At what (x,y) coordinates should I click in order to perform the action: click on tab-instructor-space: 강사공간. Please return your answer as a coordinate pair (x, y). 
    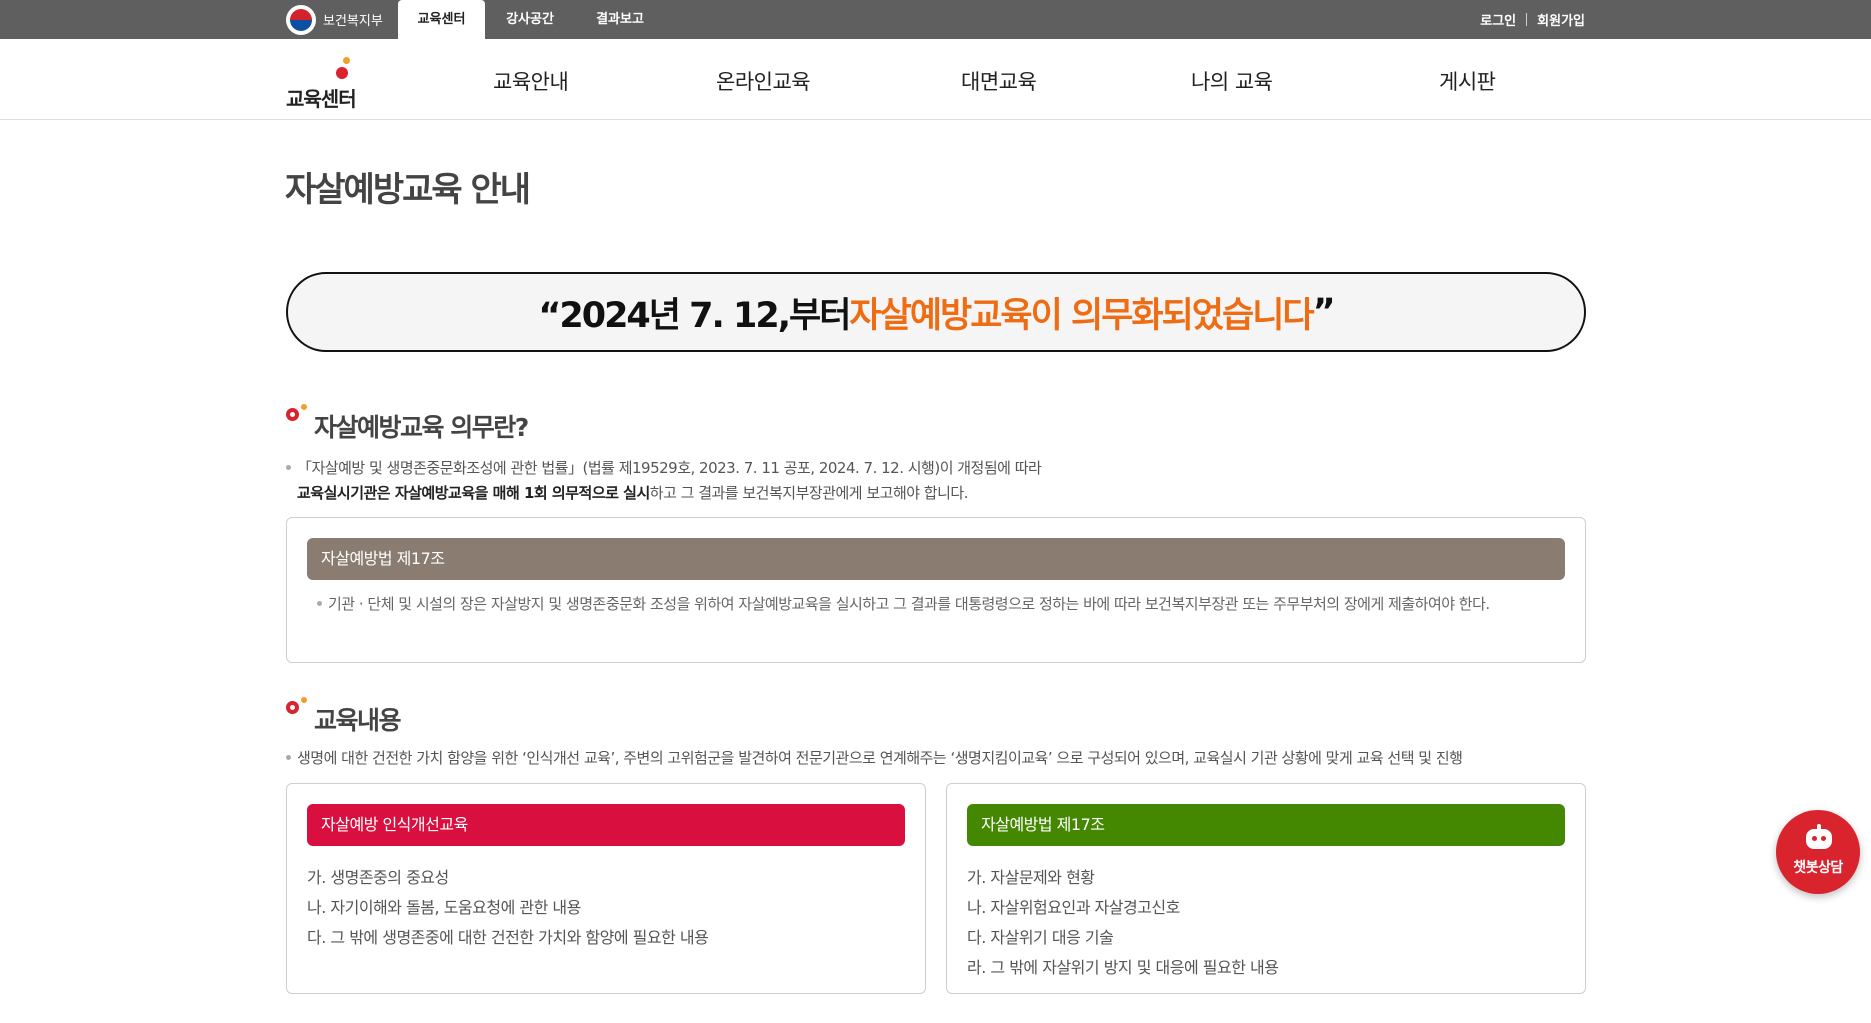
    Looking at the image, I should click on (530, 19).